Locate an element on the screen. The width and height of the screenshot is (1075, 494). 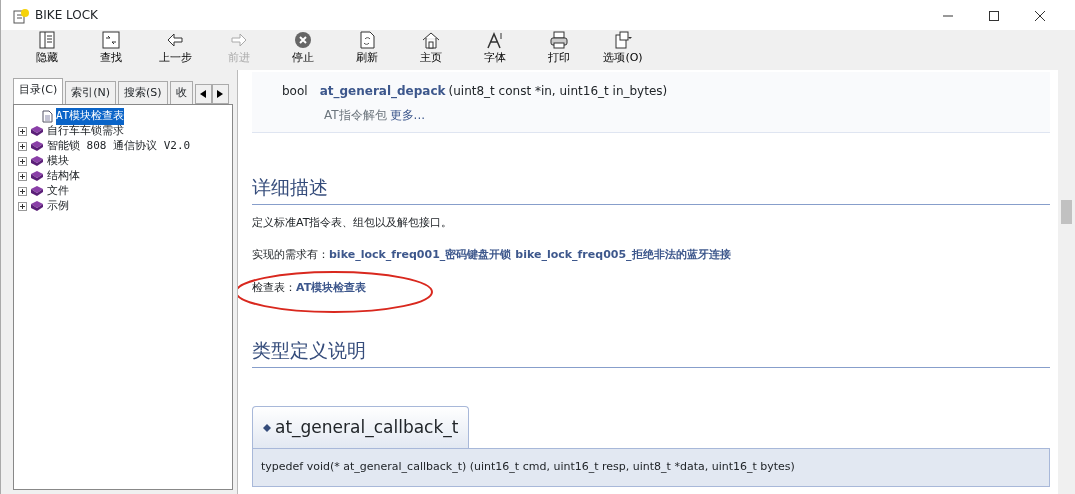
toolbar-button: 选项(O) is located at coordinates (623, 48).